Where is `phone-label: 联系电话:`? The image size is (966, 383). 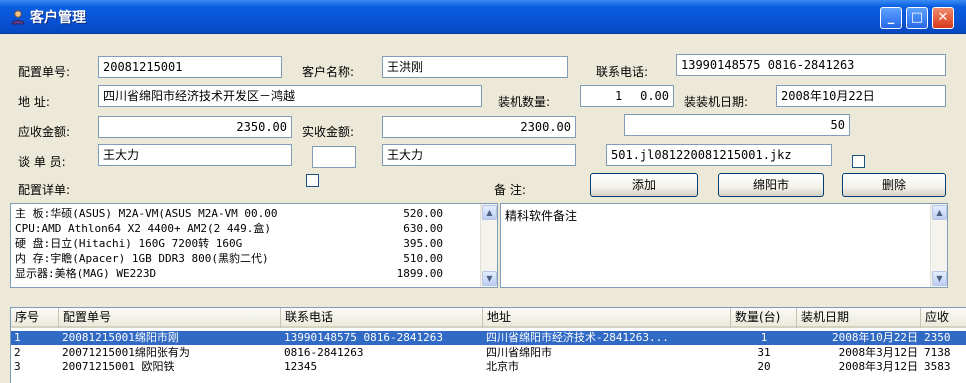
phone-label: 联系电话: is located at coordinates (622, 72).